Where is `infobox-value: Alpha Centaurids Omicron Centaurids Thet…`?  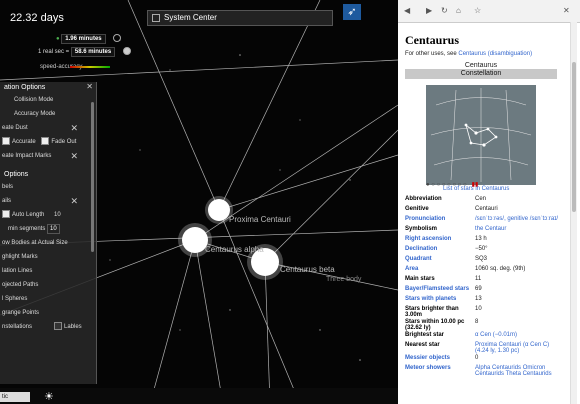
infobox-value: Alpha Centaurids Omicron Centaurids Thet… is located at coordinates (518, 371).